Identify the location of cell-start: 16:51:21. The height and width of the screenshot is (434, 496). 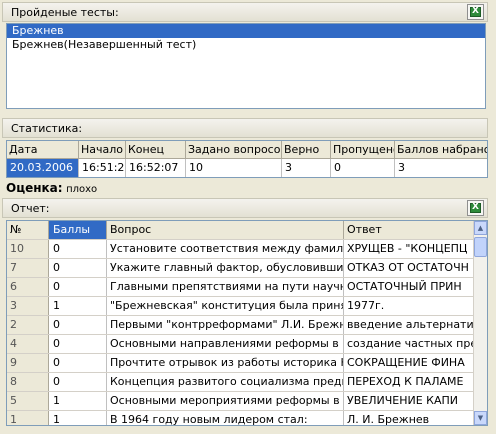
(102, 168).